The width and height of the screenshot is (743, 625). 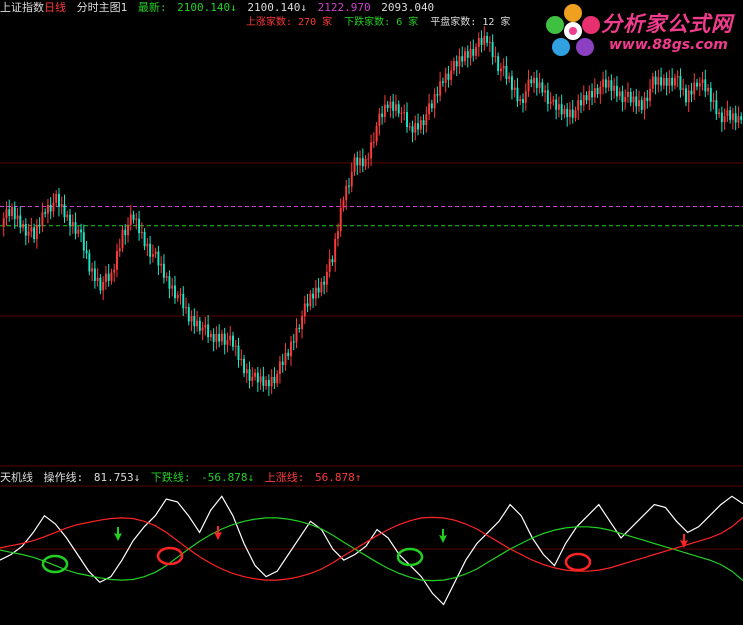 I want to click on fall-label: 下跌线:, so click(x=170, y=477).